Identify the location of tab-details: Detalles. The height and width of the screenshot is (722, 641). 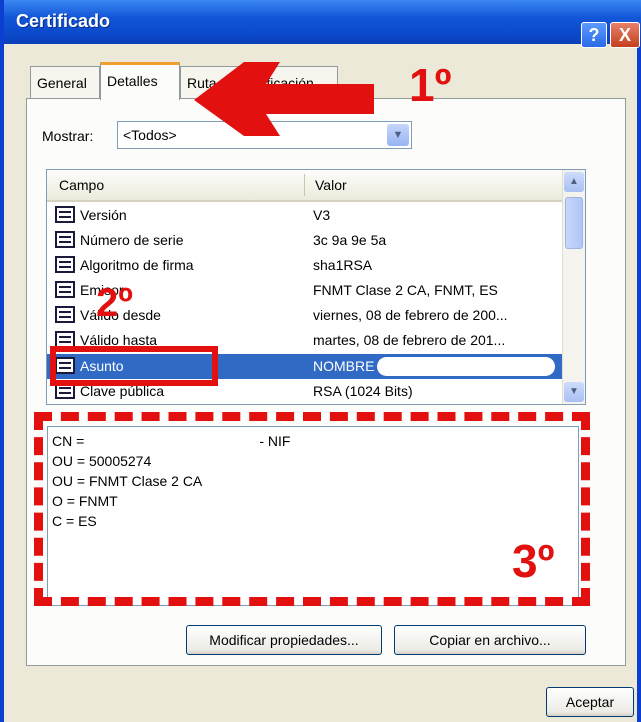
(140, 81).